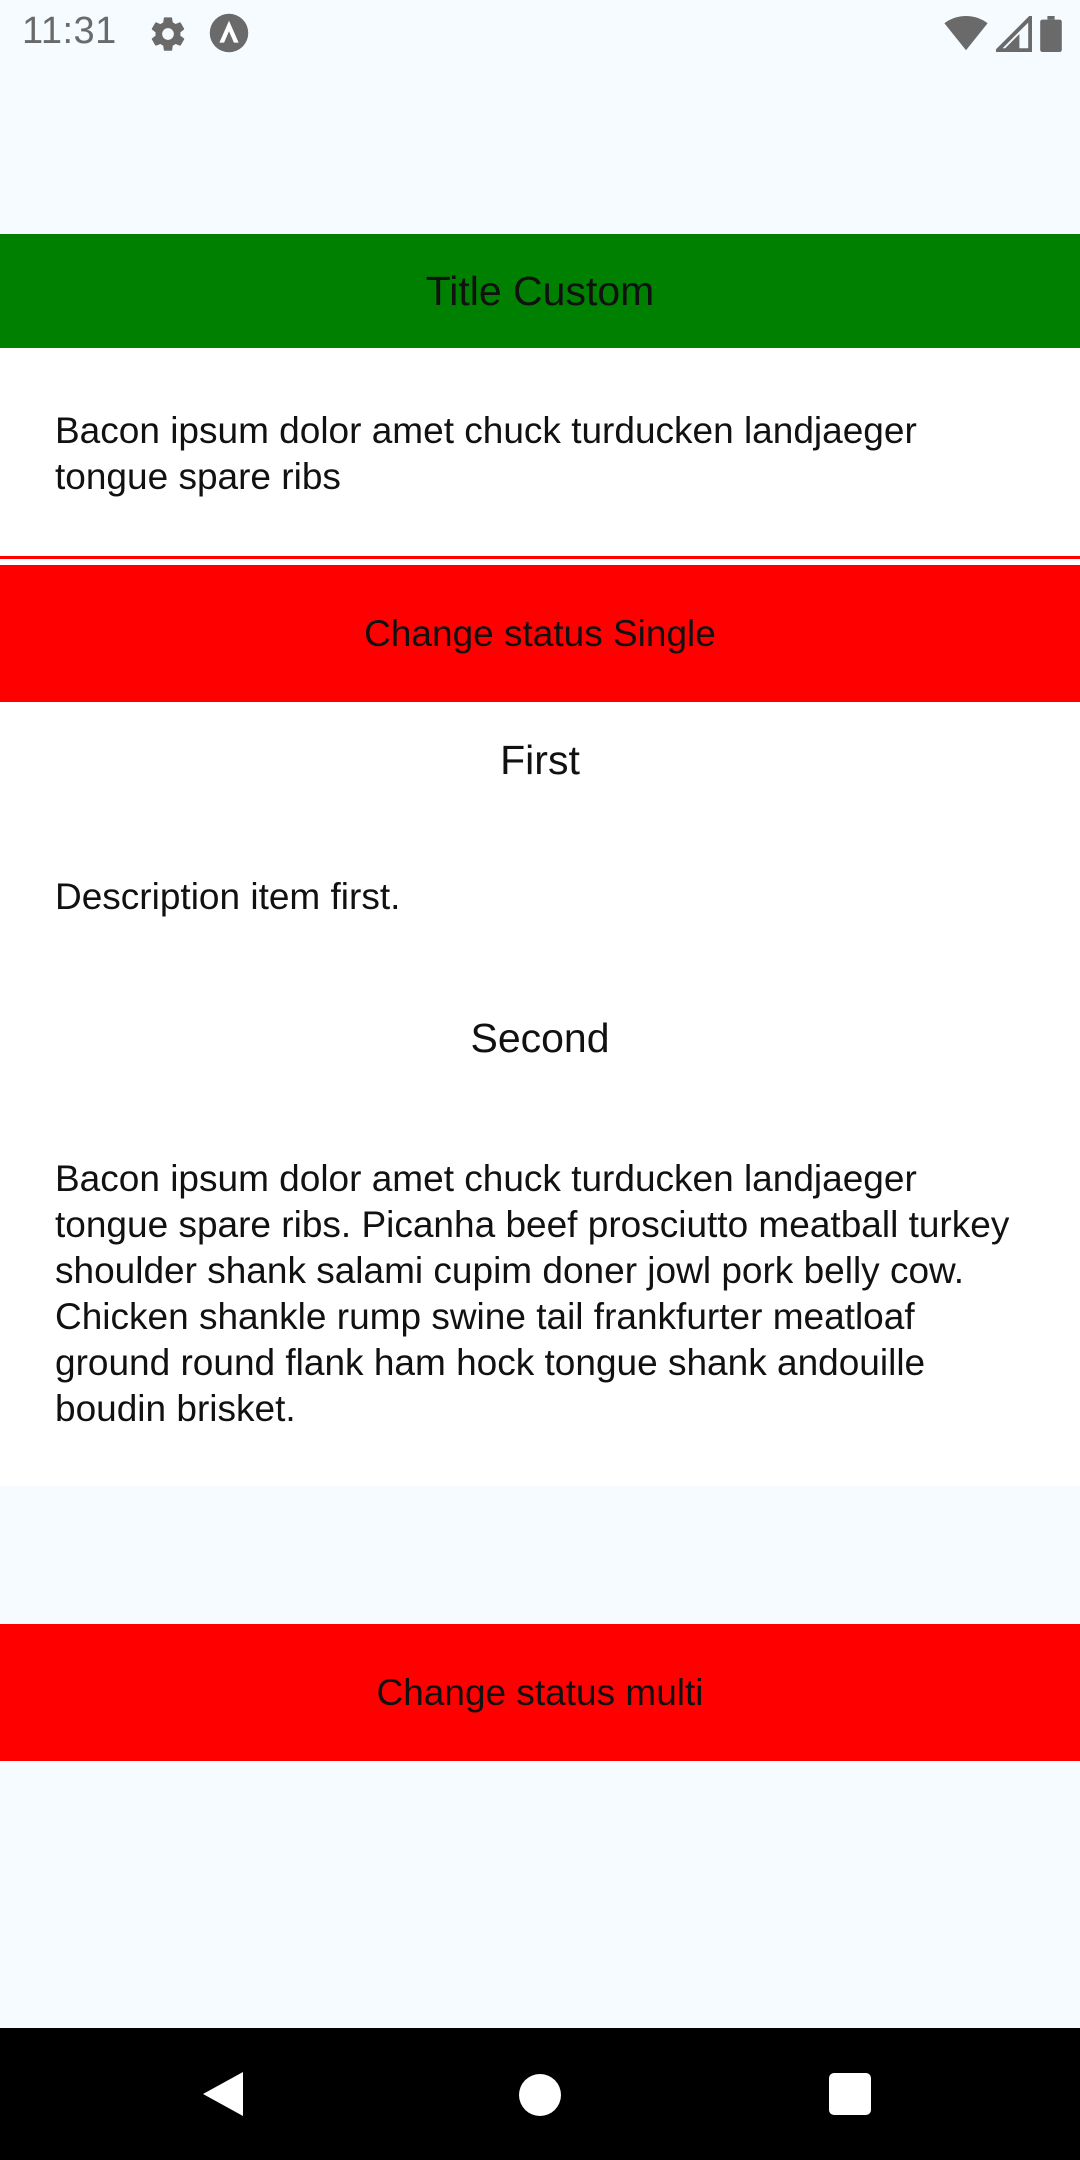  Describe the element at coordinates (540, 633) in the screenshot. I see `change-status-single-button: Change status Single` at that location.